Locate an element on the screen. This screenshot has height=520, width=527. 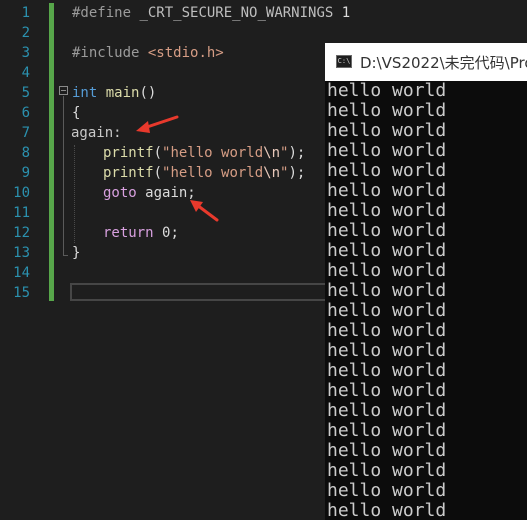
line-number: 13 is located at coordinates (21, 253).